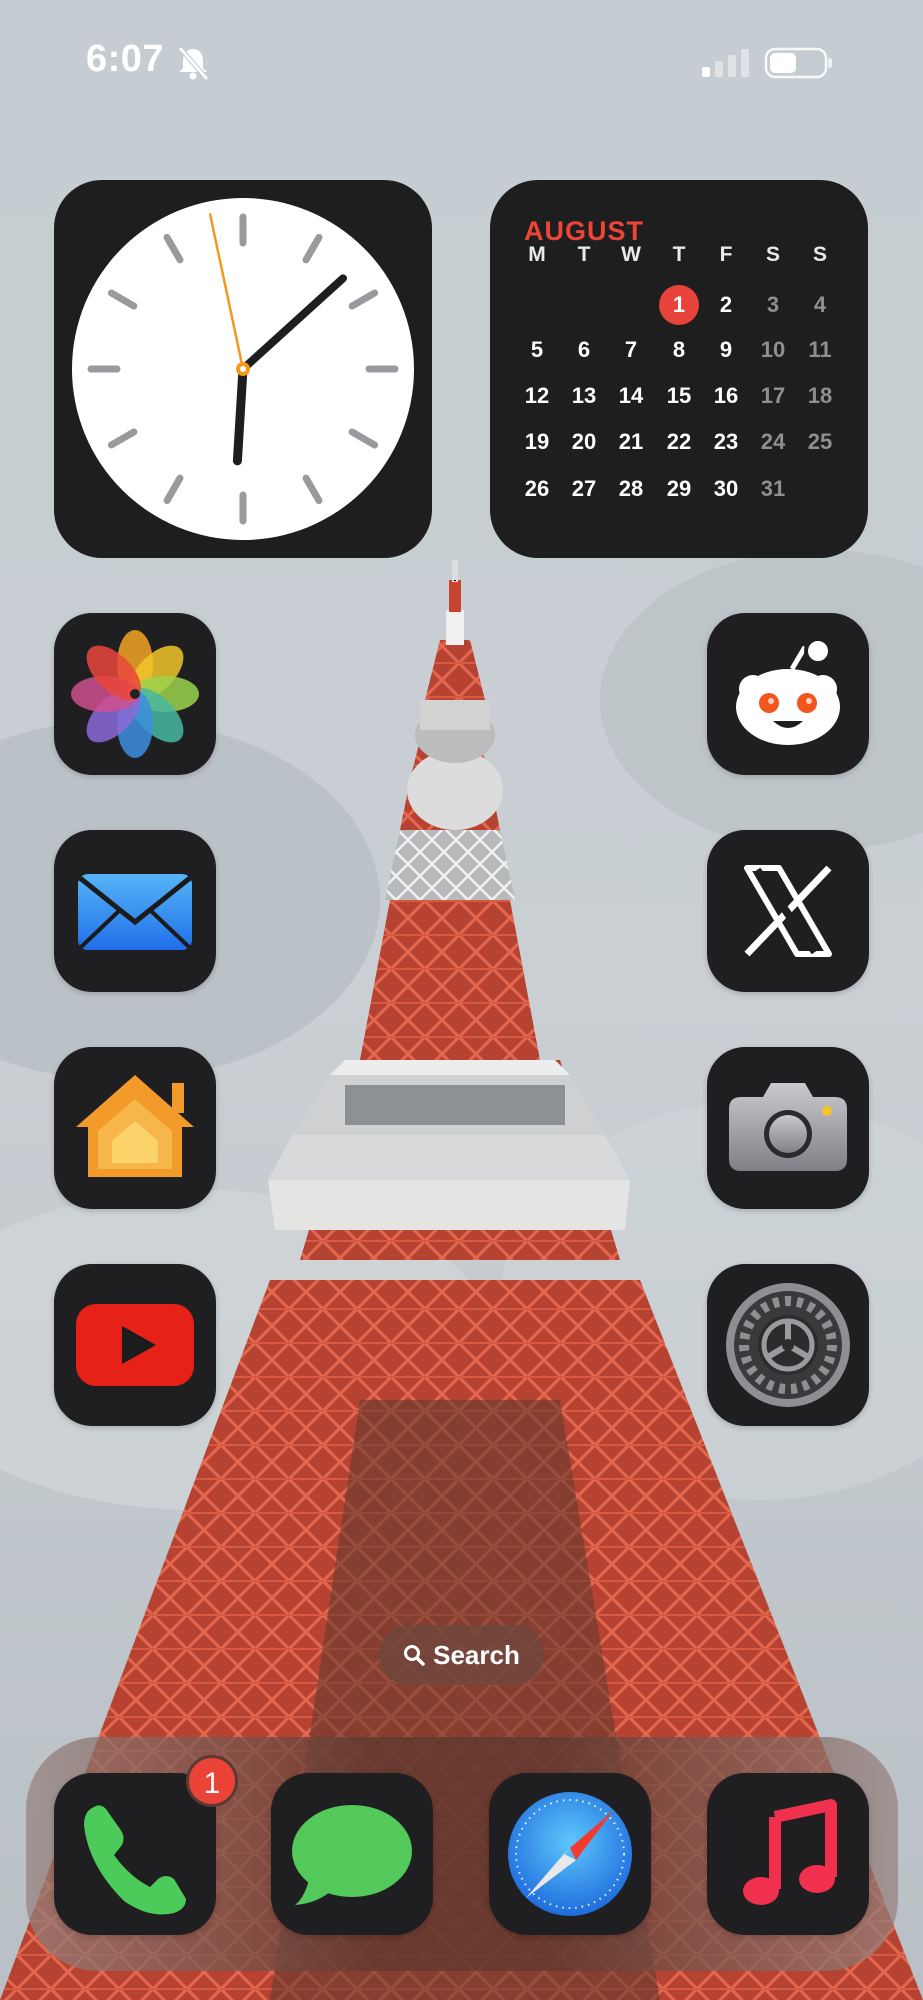 This screenshot has height=2000, width=923. Describe the element at coordinates (726, 254) in the screenshot. I see `calendar-weekday-header: F` at that location.